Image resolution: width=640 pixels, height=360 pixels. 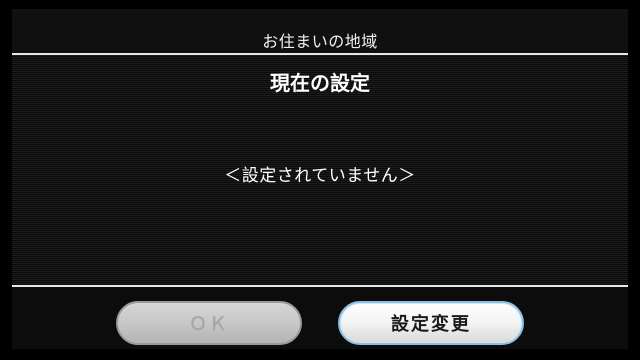 I want to click on ok-button: ＯＫ, so click(x=209, y=323).